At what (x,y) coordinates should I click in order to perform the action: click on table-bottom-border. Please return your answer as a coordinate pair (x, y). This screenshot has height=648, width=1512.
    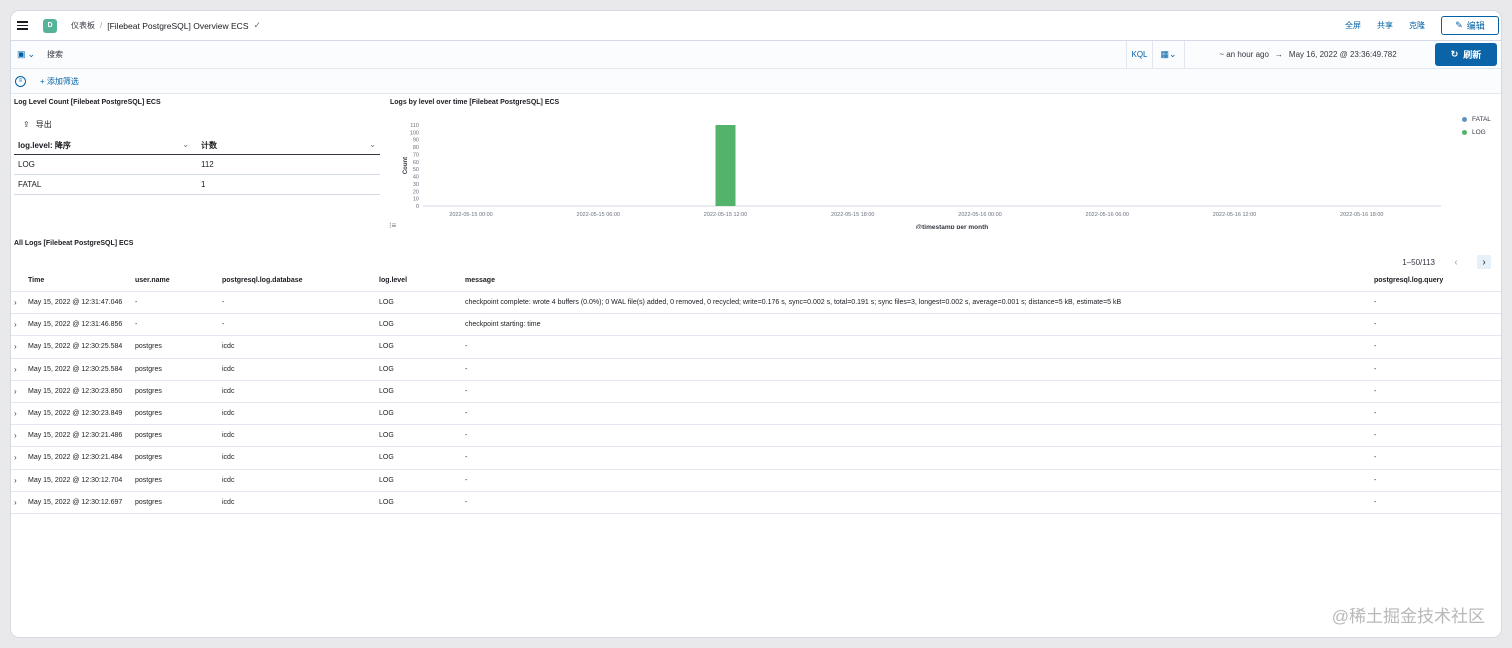
    Looking at the image, I should click on (756, 513).